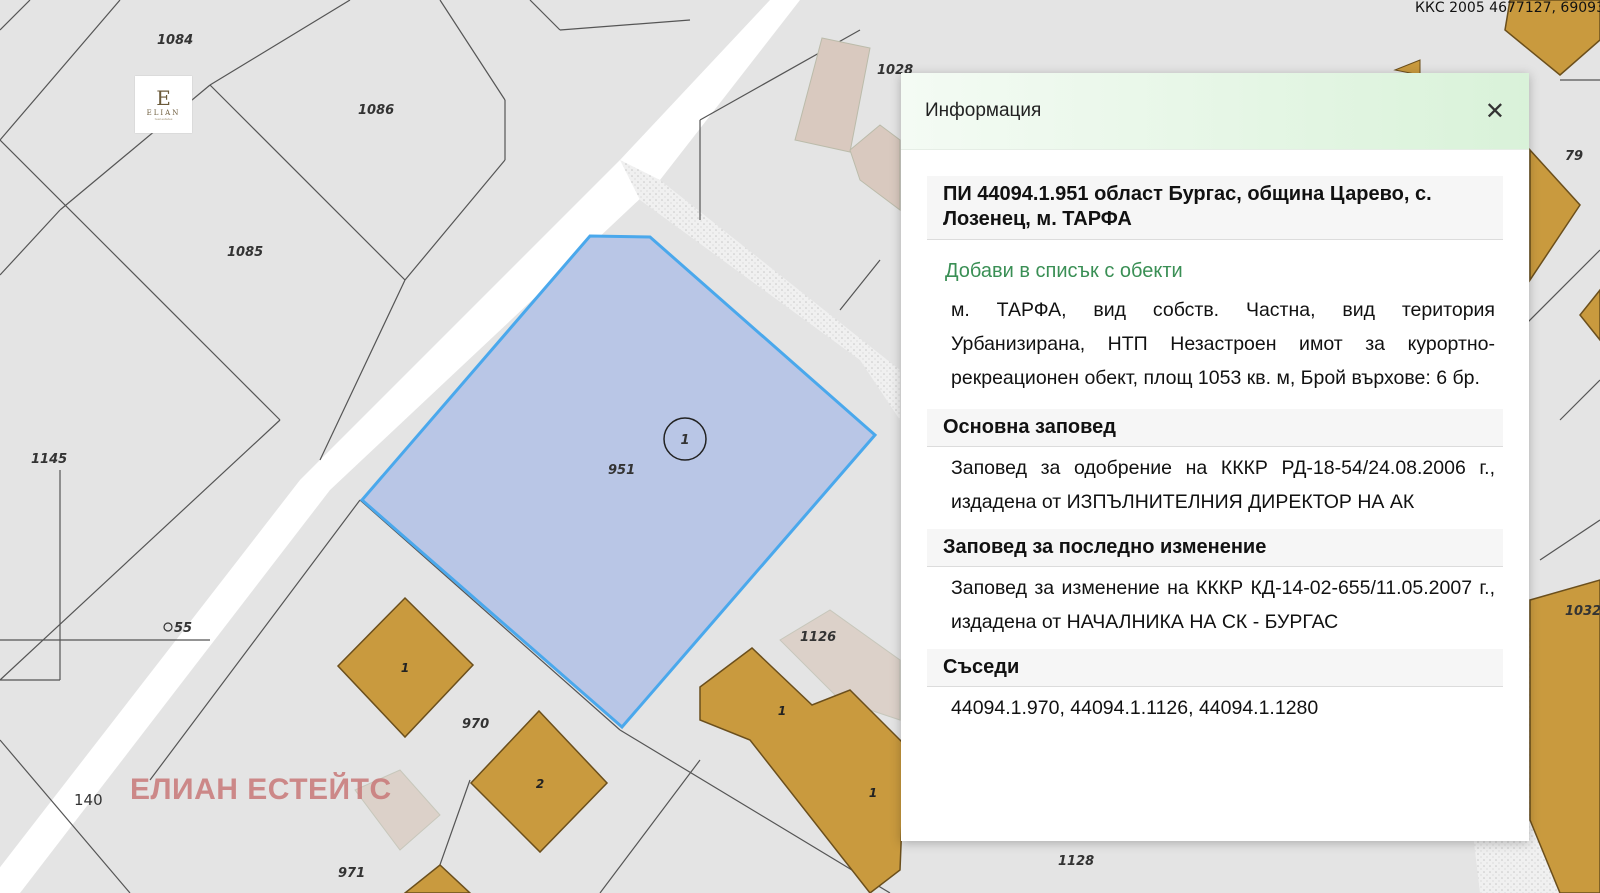  Describe the element at coordinates (684, 440) in the screenshot. I see `parcel-marker-label: 1` at that location.